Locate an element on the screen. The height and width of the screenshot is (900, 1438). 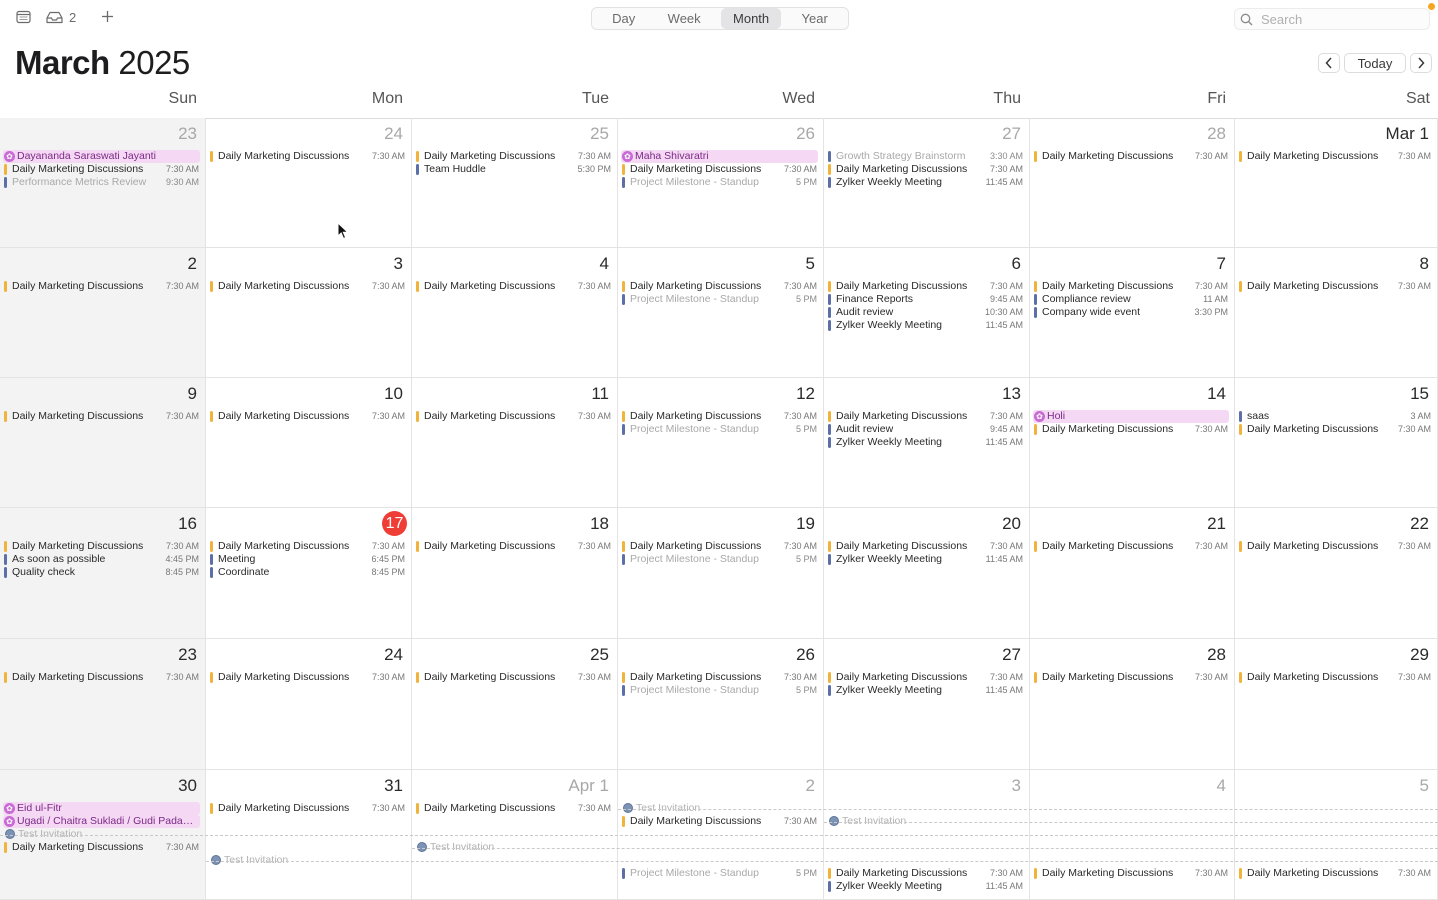
date-number: 26 is located at coordinates (805, 134).